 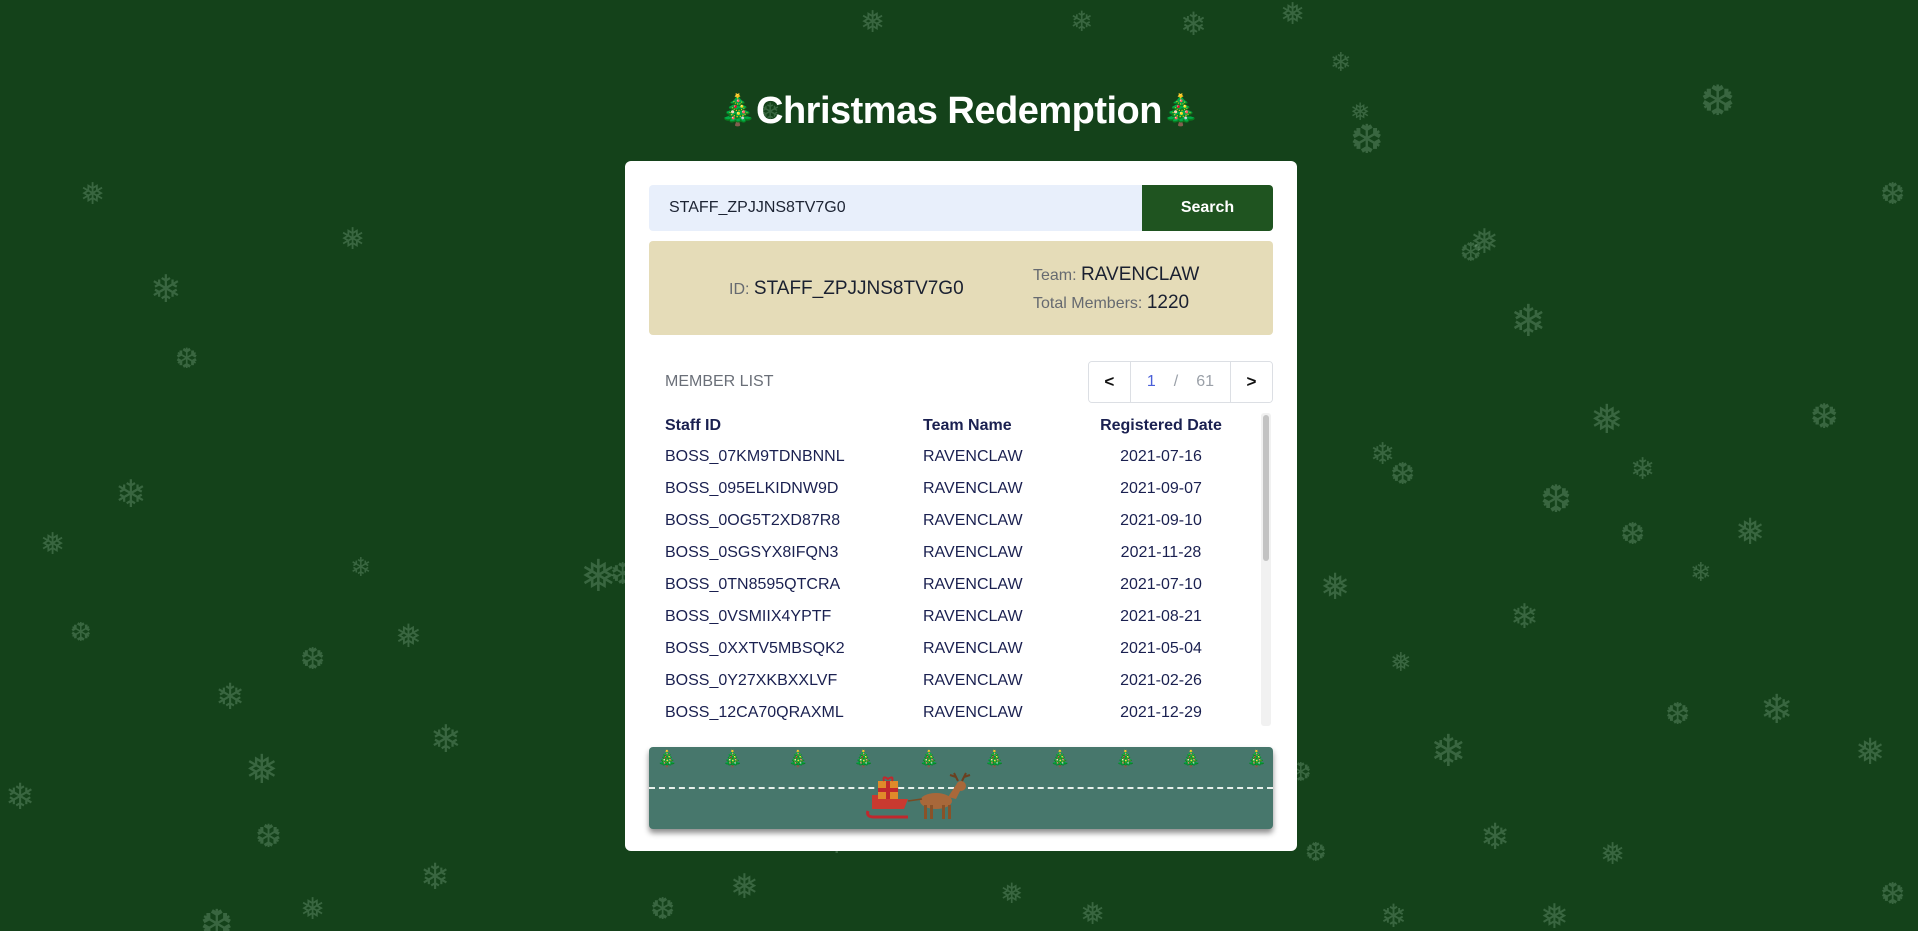 What do you see at coordinates (918, 795) in the screenshot?
I see `sleigh-reindeer-icon` at bounding box center [918, 795].